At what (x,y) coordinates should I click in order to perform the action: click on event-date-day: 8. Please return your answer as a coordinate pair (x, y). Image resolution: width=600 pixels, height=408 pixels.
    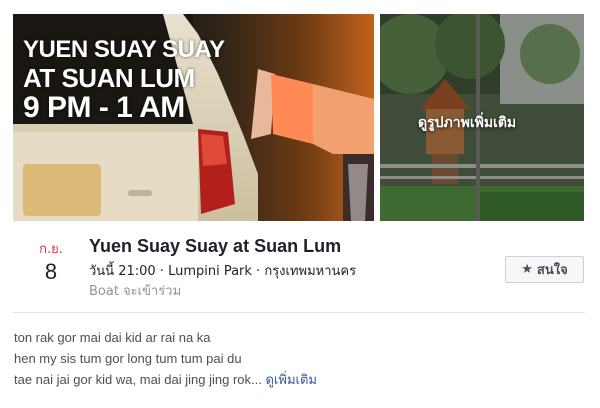
    Looking at the image, I should click on (51, 271).